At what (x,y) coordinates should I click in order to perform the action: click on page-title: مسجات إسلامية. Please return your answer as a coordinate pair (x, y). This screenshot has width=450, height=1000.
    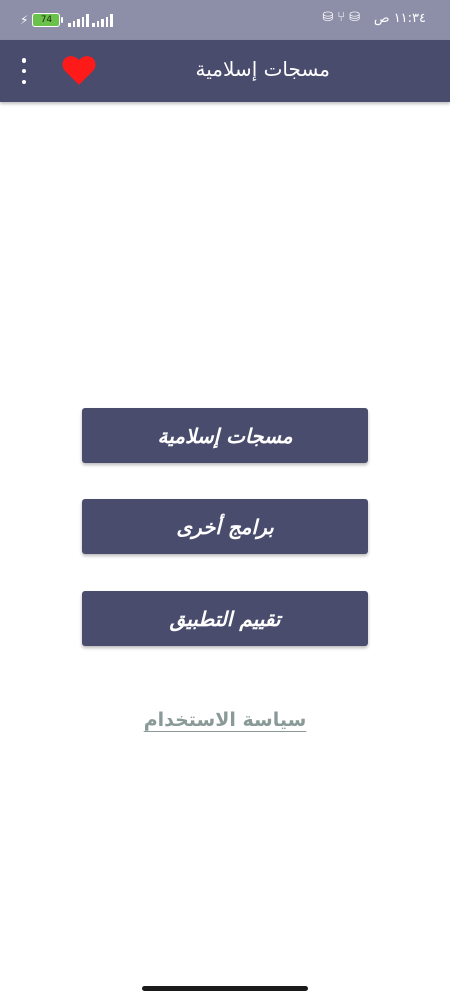
    Looking at the image, I should click on (262, 69).